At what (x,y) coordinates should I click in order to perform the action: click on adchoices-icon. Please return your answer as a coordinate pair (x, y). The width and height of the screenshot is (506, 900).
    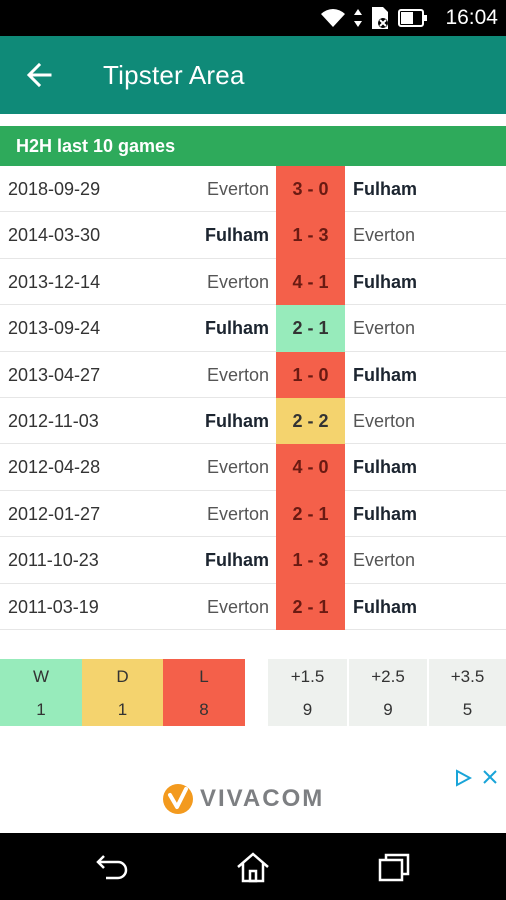
    Looking at the image, I should click on (463, 778).